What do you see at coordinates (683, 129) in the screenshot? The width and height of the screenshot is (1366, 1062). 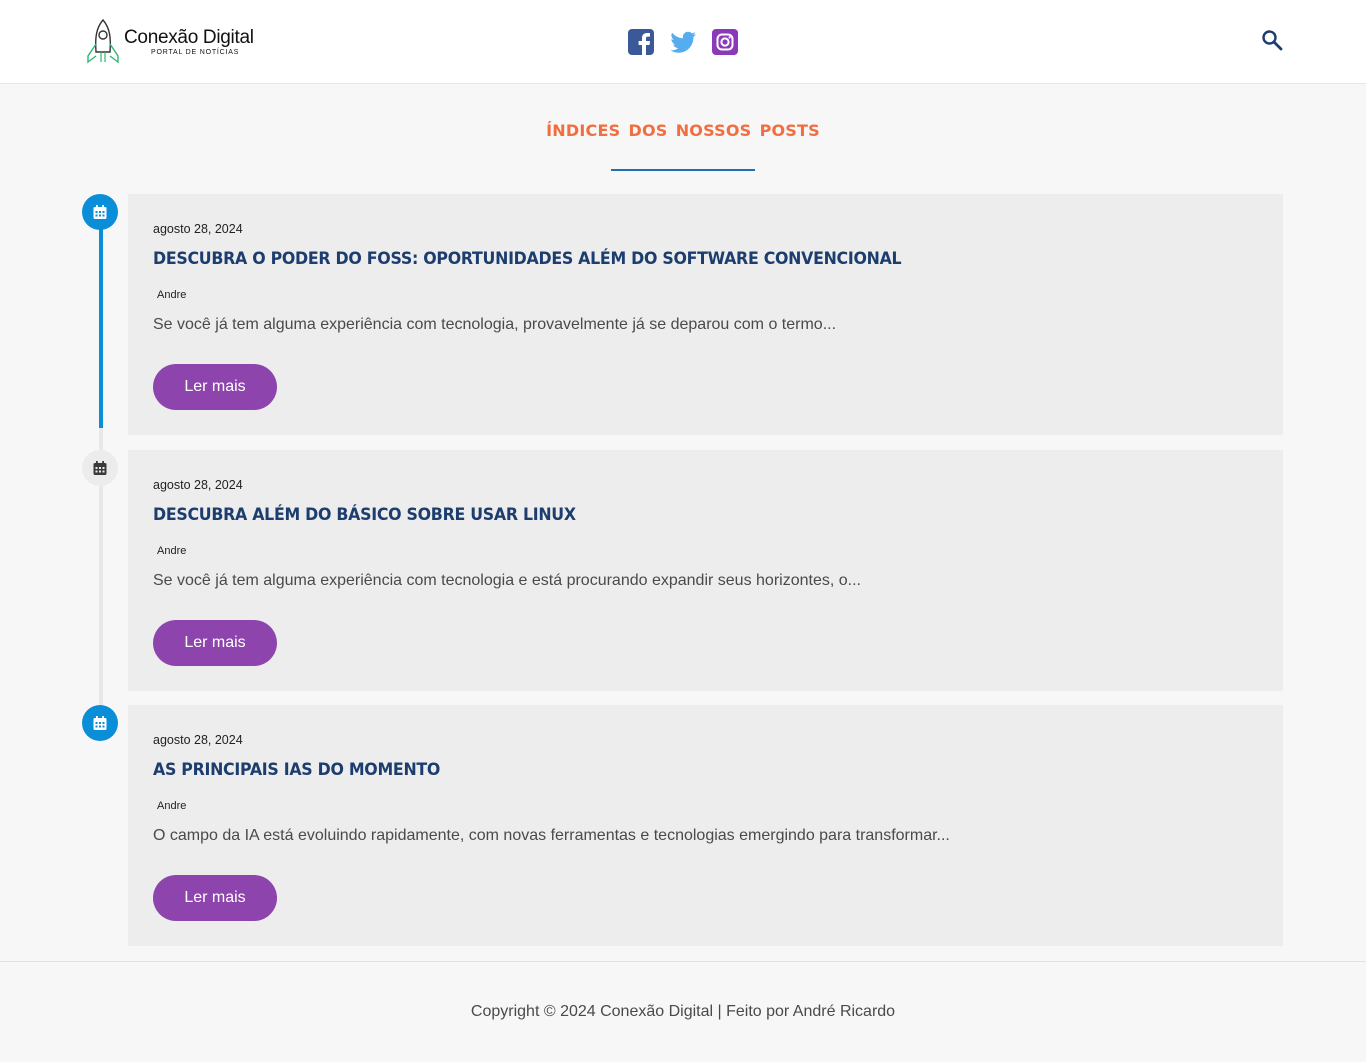 I see `page-title: Índices dos Nossos Posts` at bounding box center [683, 129].